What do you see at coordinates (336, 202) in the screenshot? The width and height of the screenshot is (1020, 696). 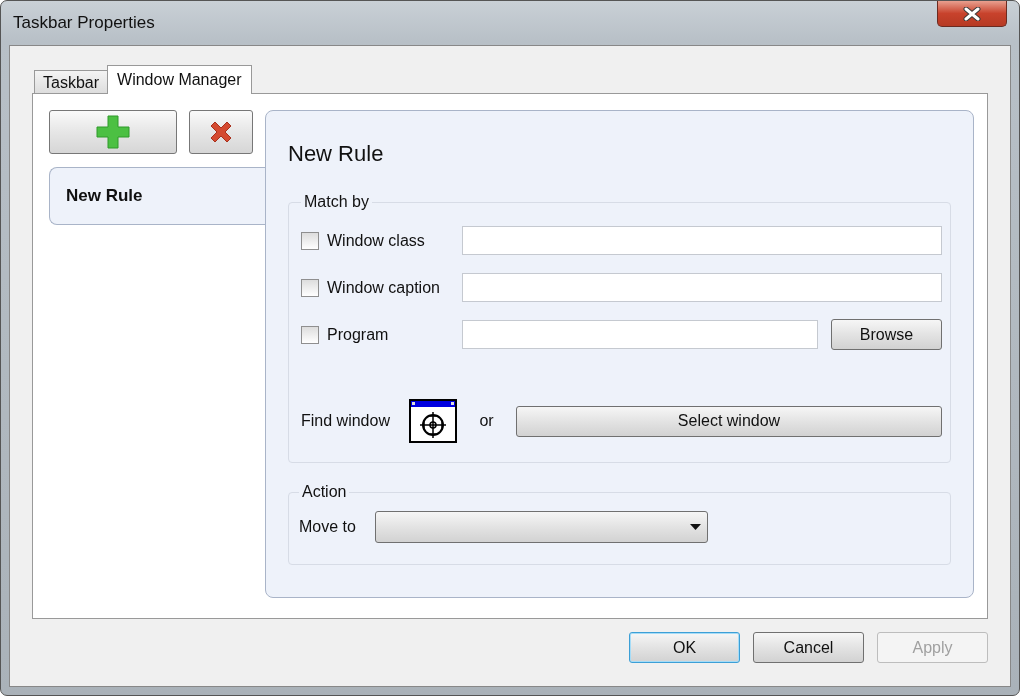 I see `group-label: Match by` at bounding box center [336, 202].